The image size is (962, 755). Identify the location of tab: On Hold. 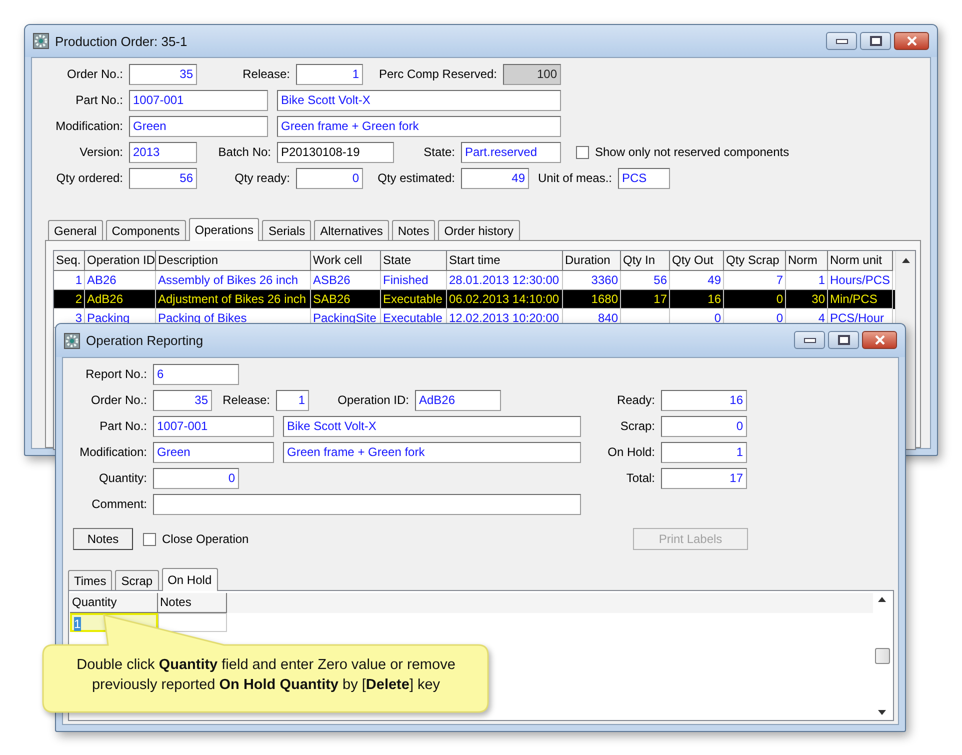
(190, 579).